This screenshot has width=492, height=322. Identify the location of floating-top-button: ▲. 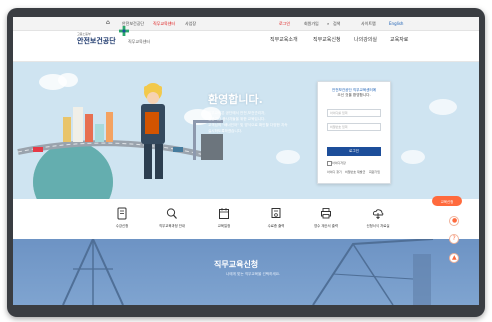
(454, 258).